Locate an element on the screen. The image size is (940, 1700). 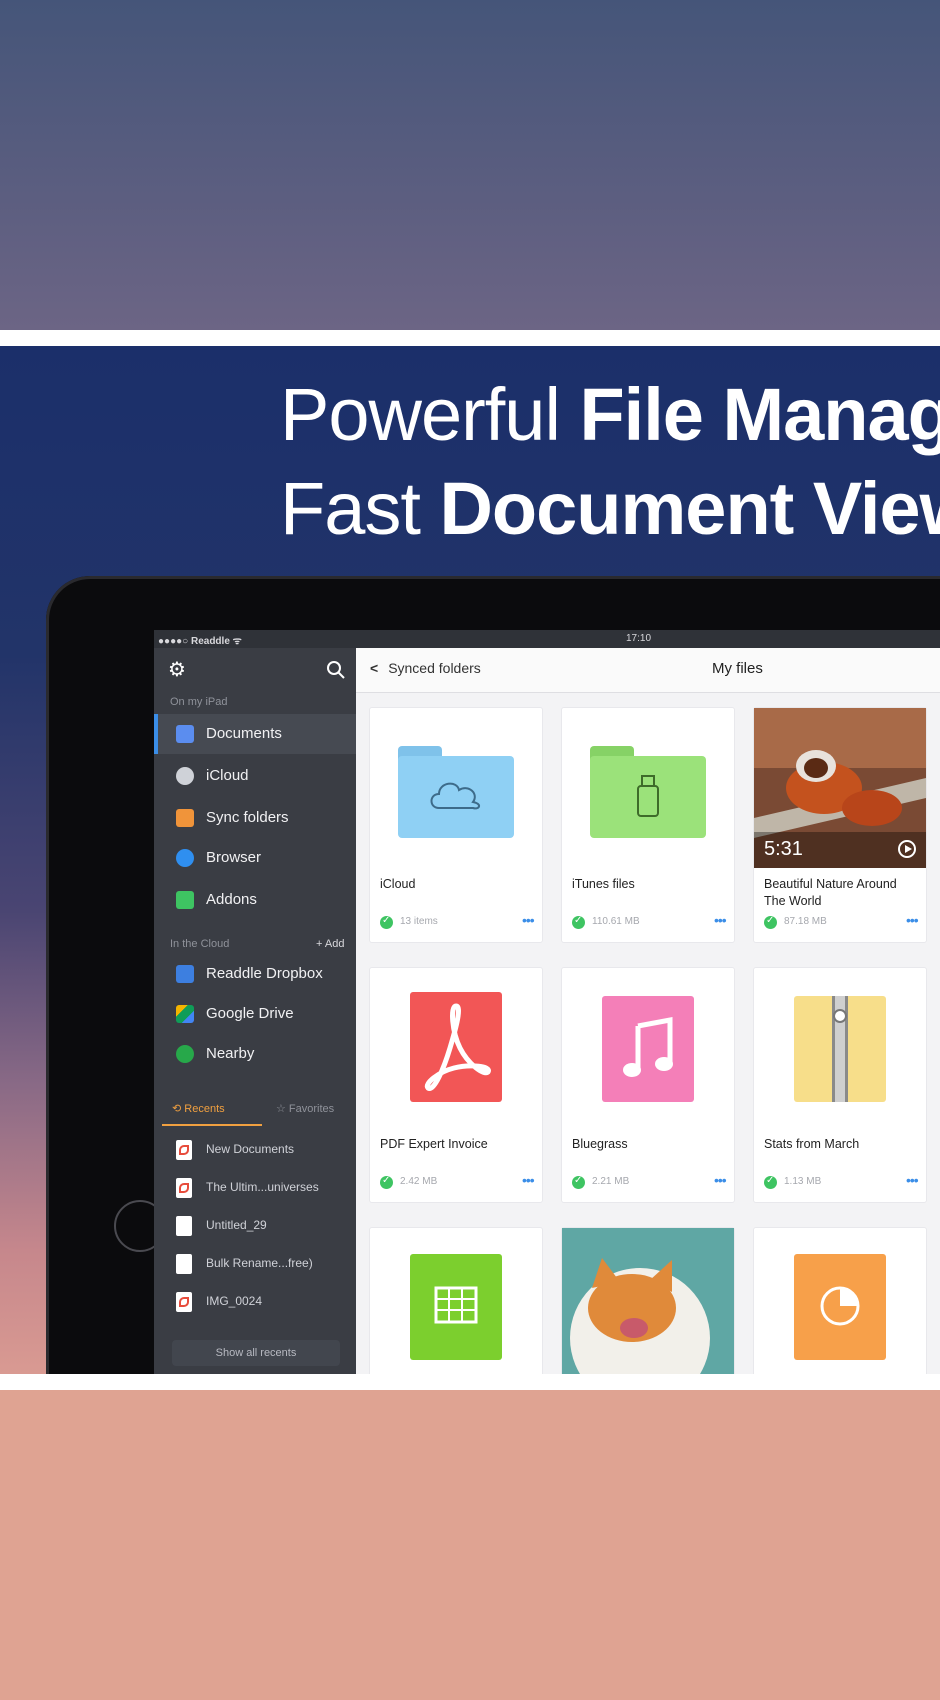
recent-item-label: IMG_0024 is located at coordinates (234, 1301).